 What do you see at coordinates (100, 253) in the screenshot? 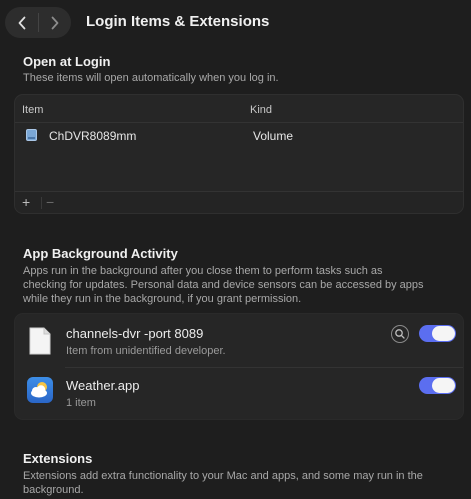
I see `background-activity-title: App Background Activity` at bounding box center [100, 253].